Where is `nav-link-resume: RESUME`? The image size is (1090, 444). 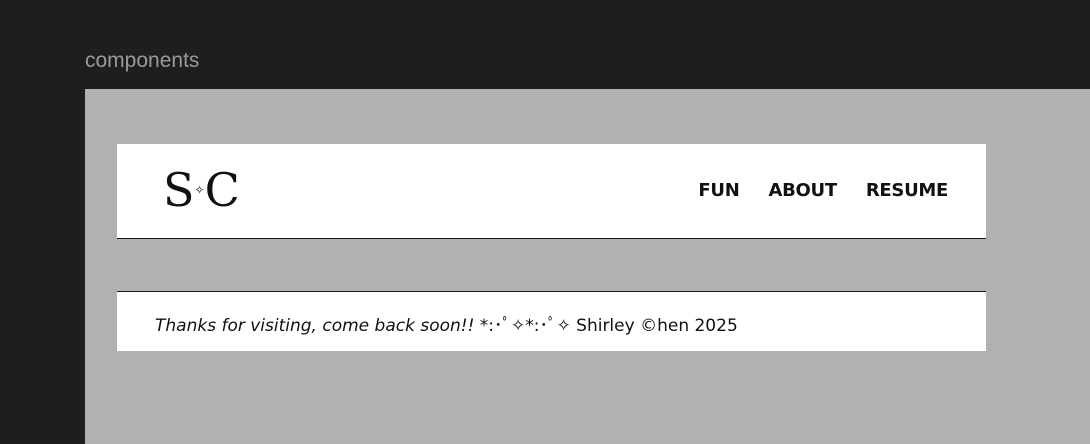 nav-link-resume: RESUME is located at coordinates (907, 190).